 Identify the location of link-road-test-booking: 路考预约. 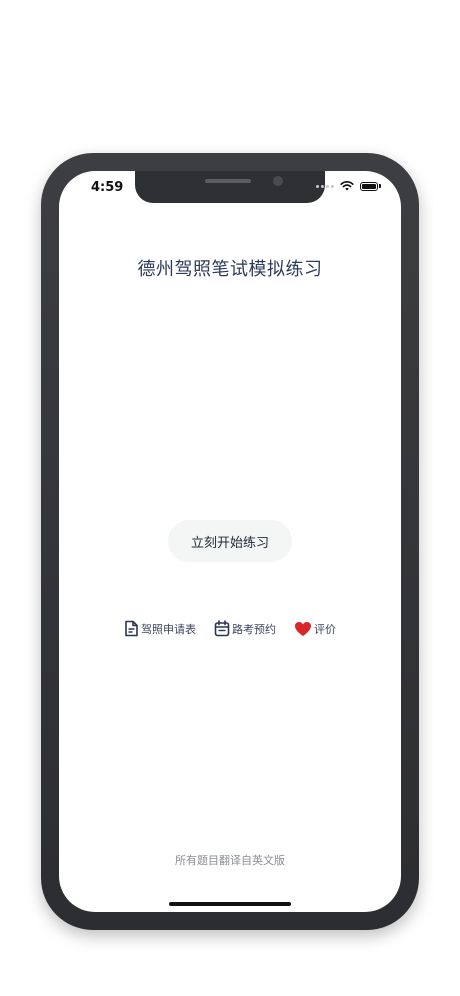
(245, 628).